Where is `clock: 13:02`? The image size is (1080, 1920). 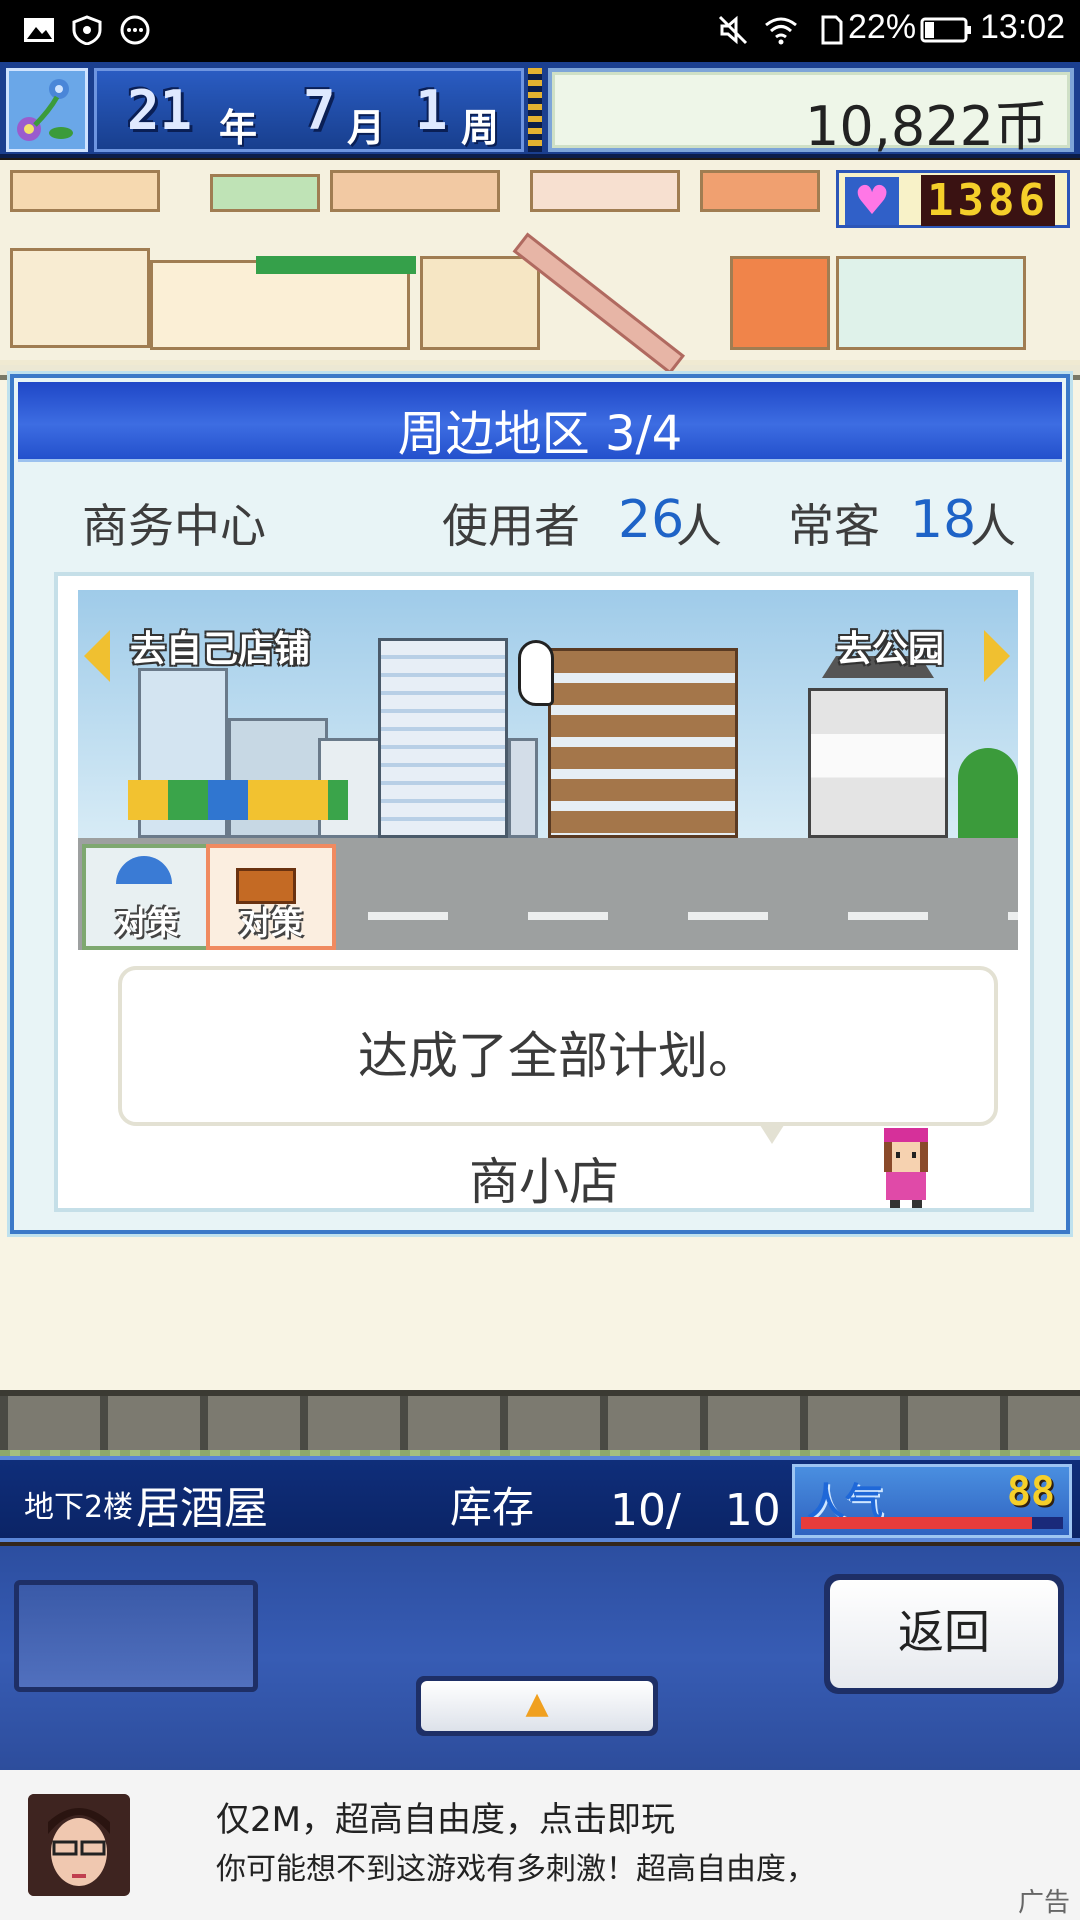
clock: 13:02 is located at coordinates (1023, 27).